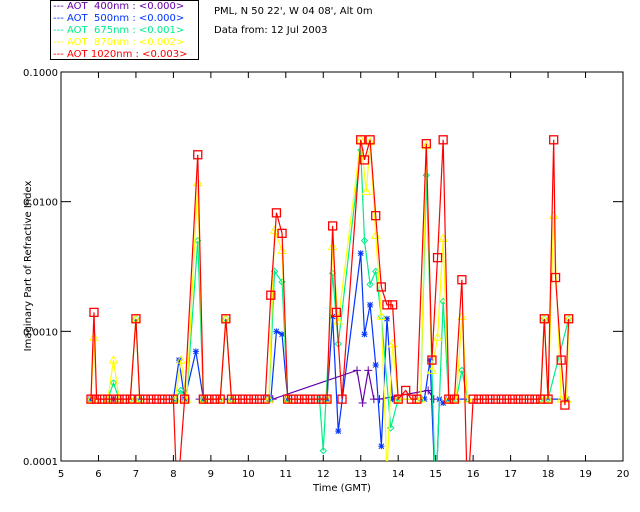 This screenshot has height=512, width=640. I want to click on x-tick-label: 8, so click(173, 474).